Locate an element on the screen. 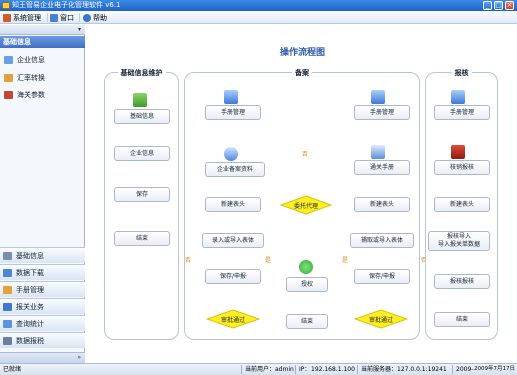  building-icon is located at coordinates (8, 60).